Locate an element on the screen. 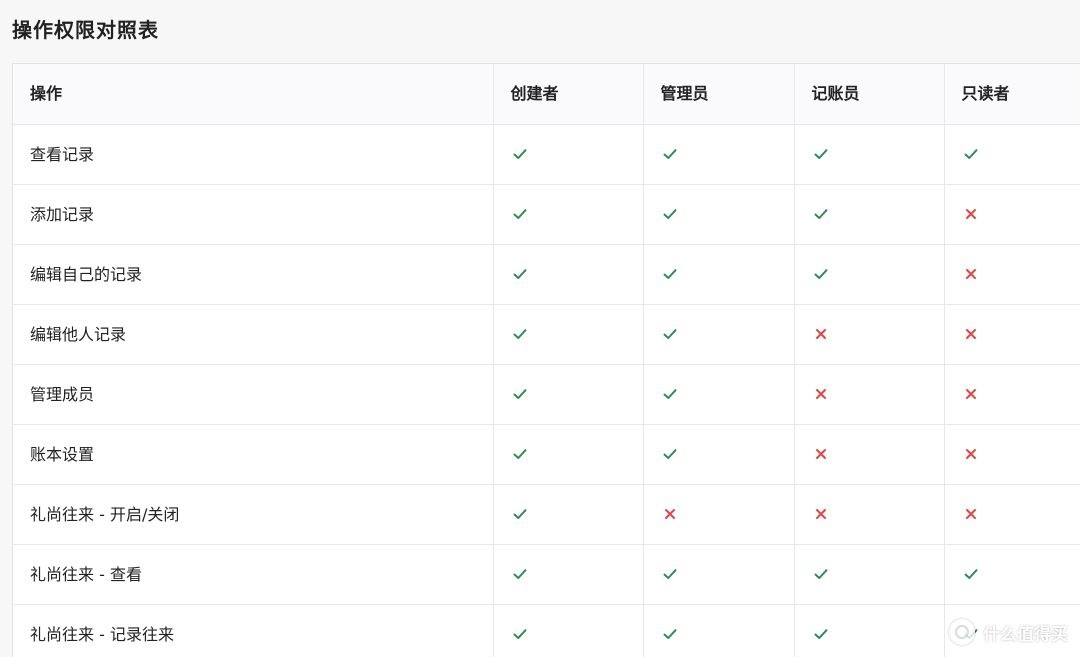 The width and height of the screenshot is (1080, 657). table-row: 礼尚往来 - 查看 is located at coordinates (546, 574).